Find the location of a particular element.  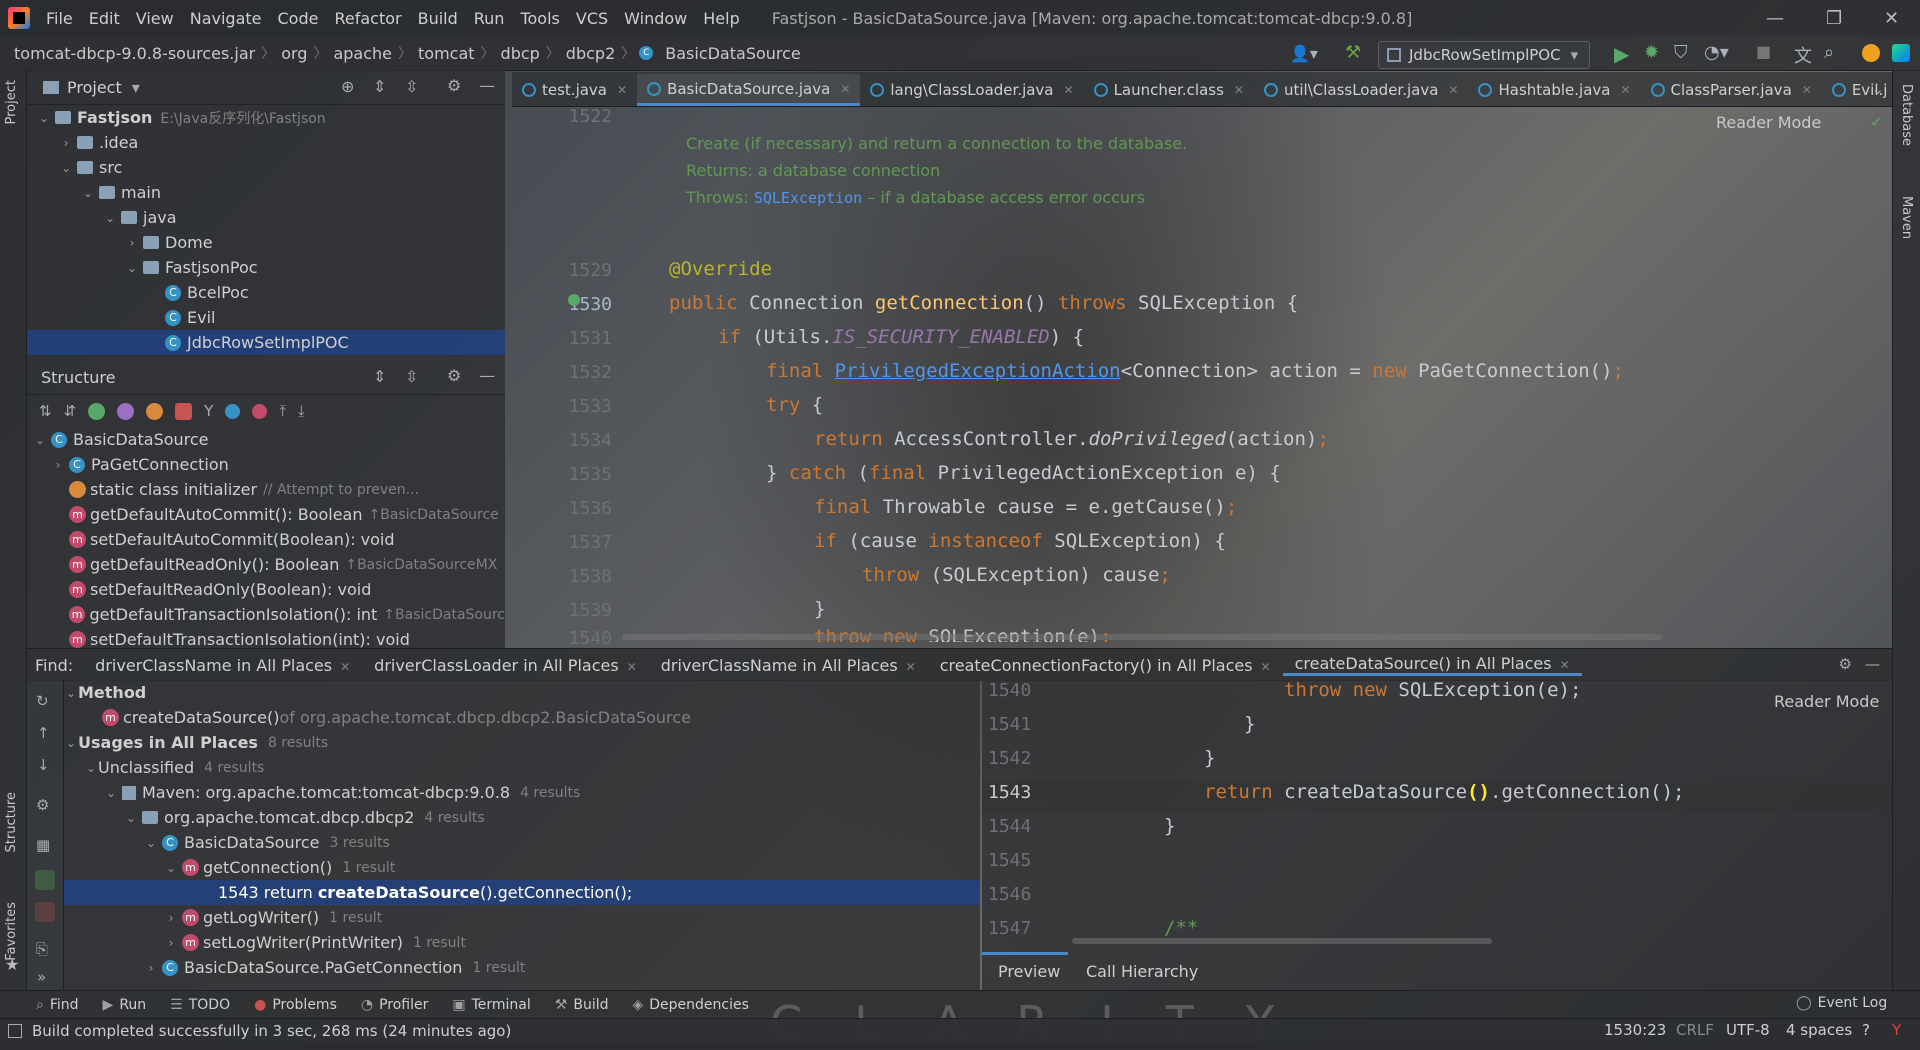

breadcrumb-tomcat: tomcat is located at coordinates (446, 53).